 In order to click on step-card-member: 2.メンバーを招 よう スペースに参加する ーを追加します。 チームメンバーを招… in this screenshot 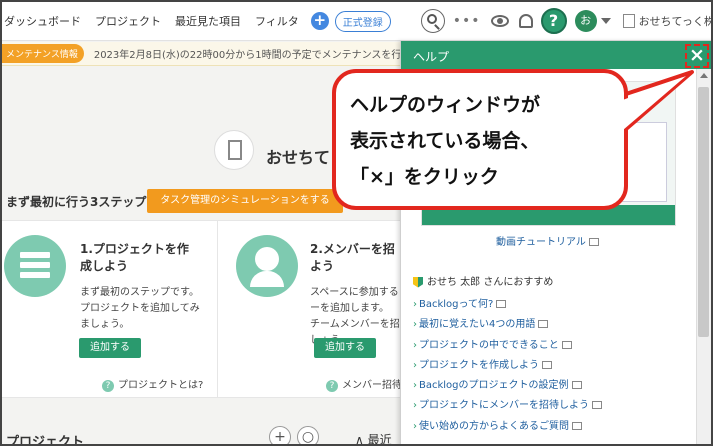, I will do `click(310, 310)`.